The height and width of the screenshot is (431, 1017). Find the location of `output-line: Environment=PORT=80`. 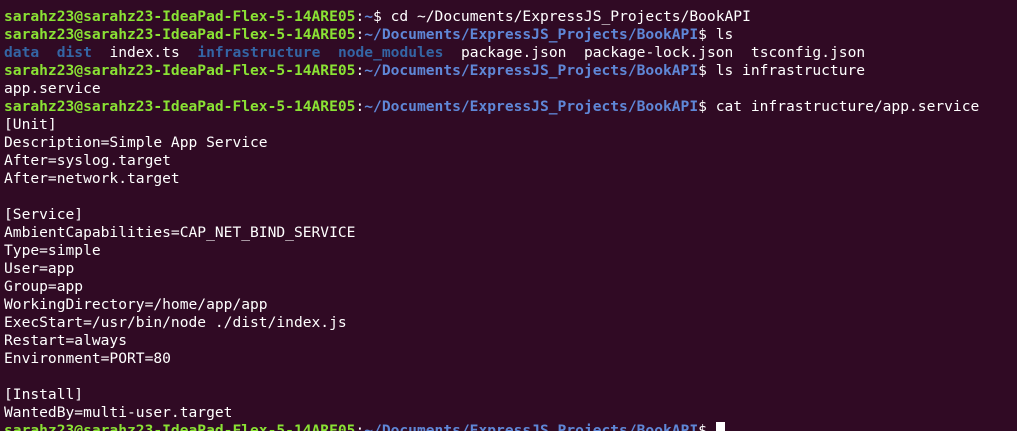

output-line: Environment=PORT=80 is located at coordinates (87, 358).